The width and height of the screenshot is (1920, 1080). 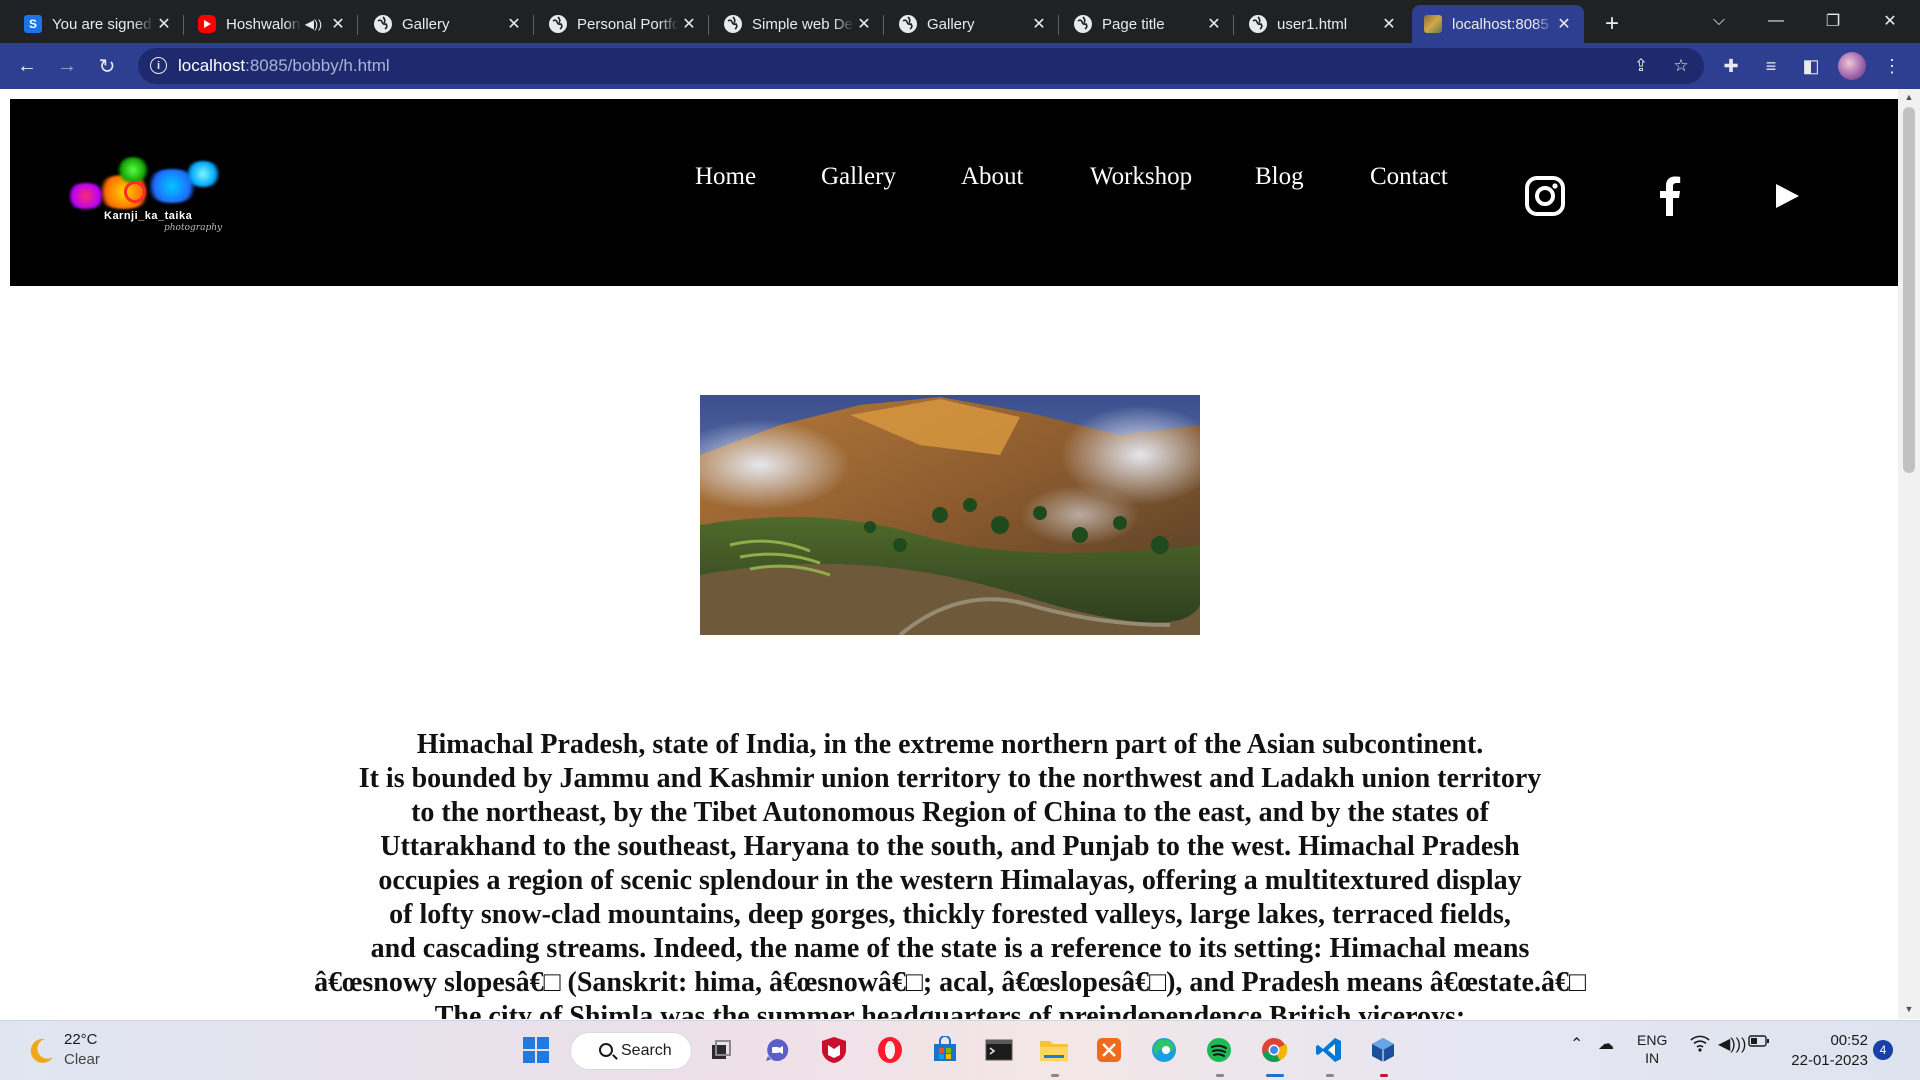 What do you see at coordinates (536, 1050) in the screenshot?
I see `windows-start-icon` at bounding box center [536, 1050].